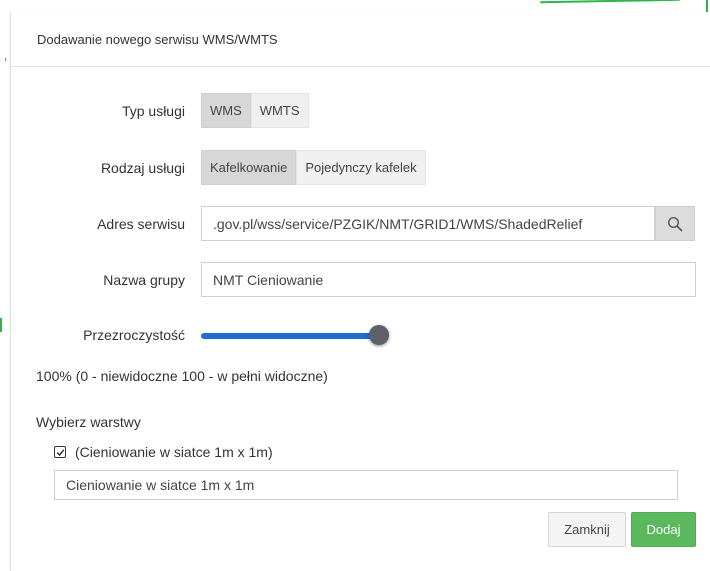  What do you see at coordinates (226, 110) in the screenshot?
I see `service-type-wms-button: WMS` at bounding box center [226, 110].